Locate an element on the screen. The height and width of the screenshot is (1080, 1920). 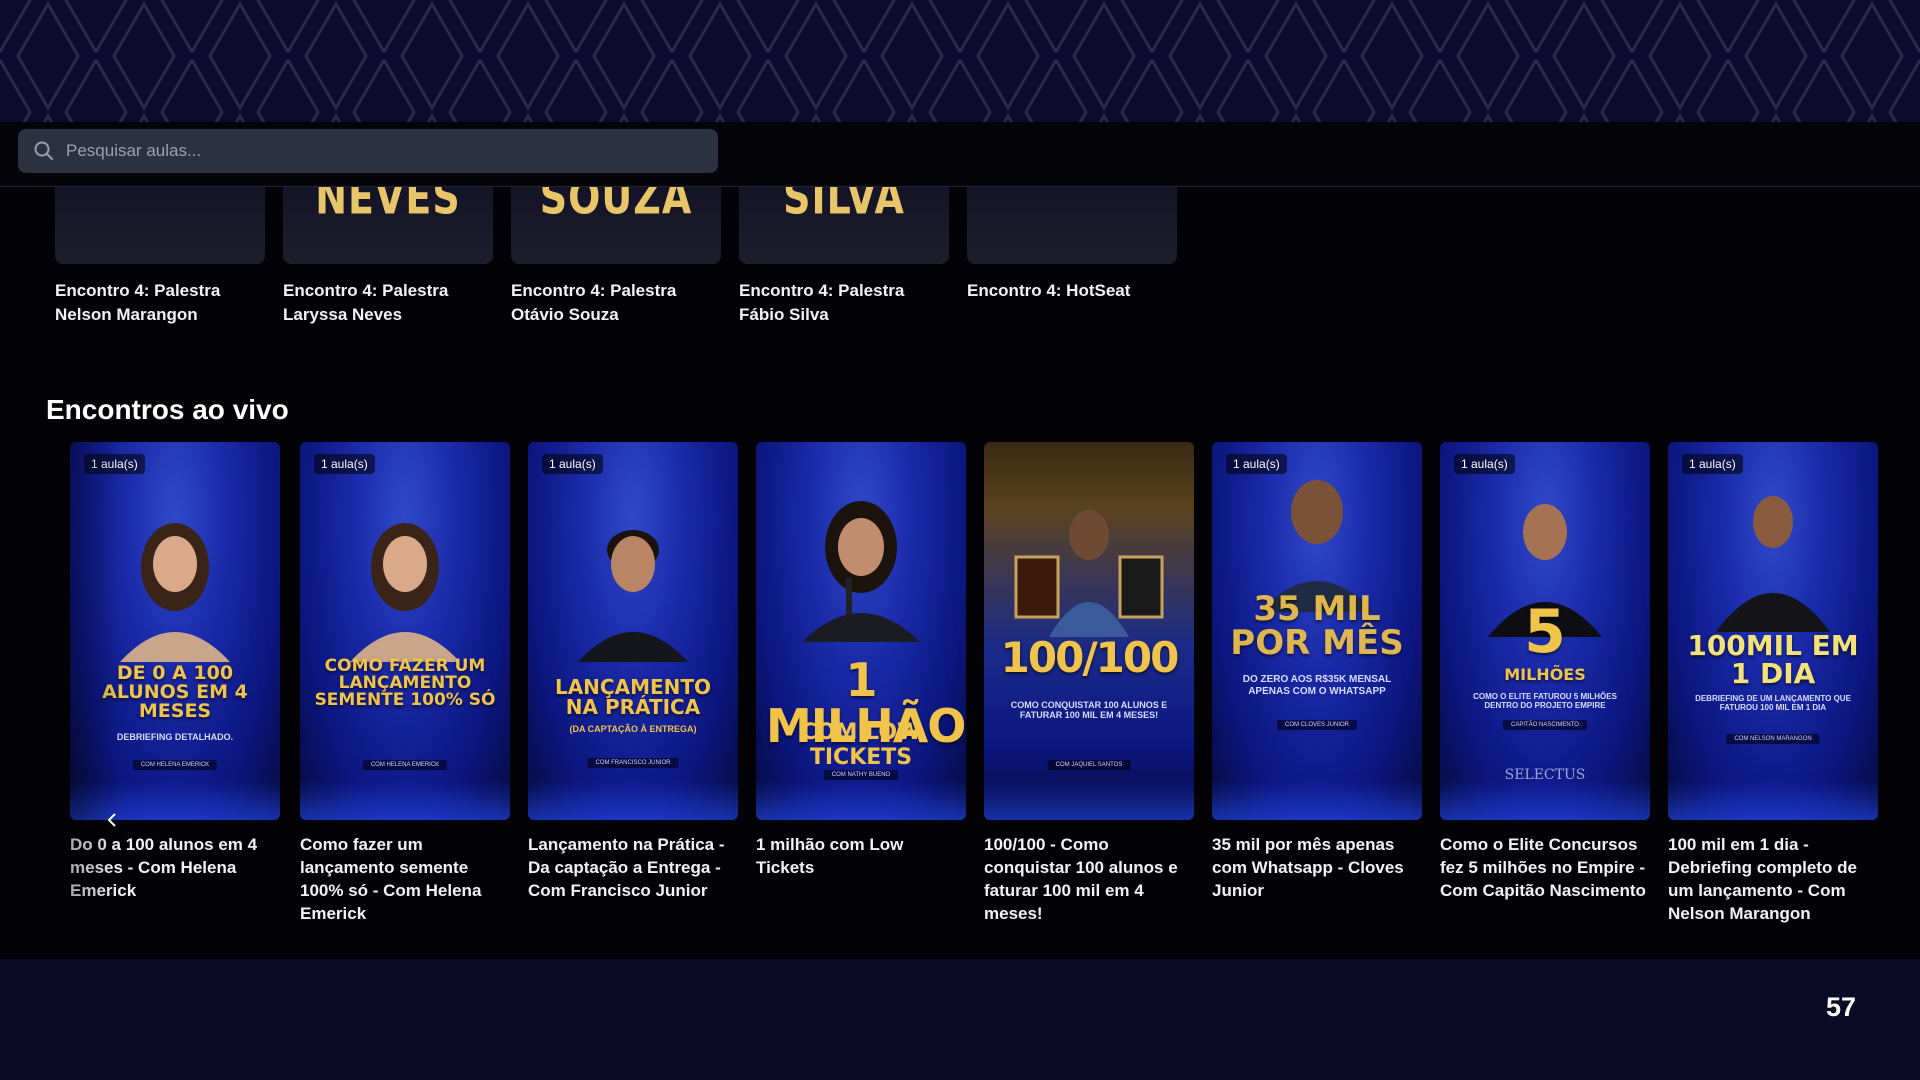
lesson-card: SOUZA Encontro 4: Palestra Otávio Souza is located at coordinates (616, 257).